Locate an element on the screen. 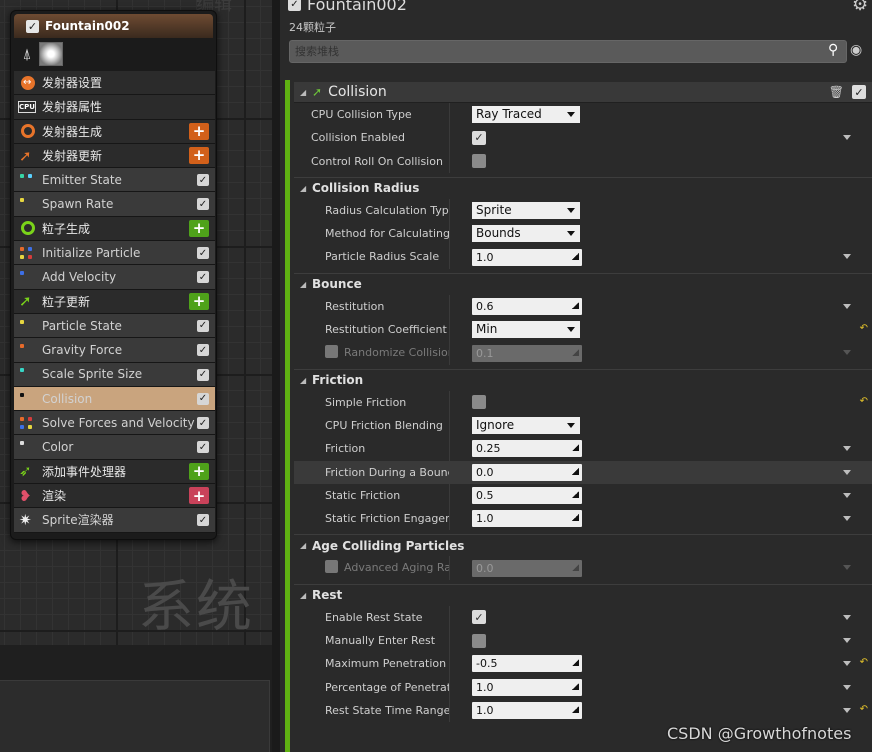 The height and width of the screenshot is (752, 872). stack-module-11: Gravity Force ✓ is located at coordinates (114, 350).